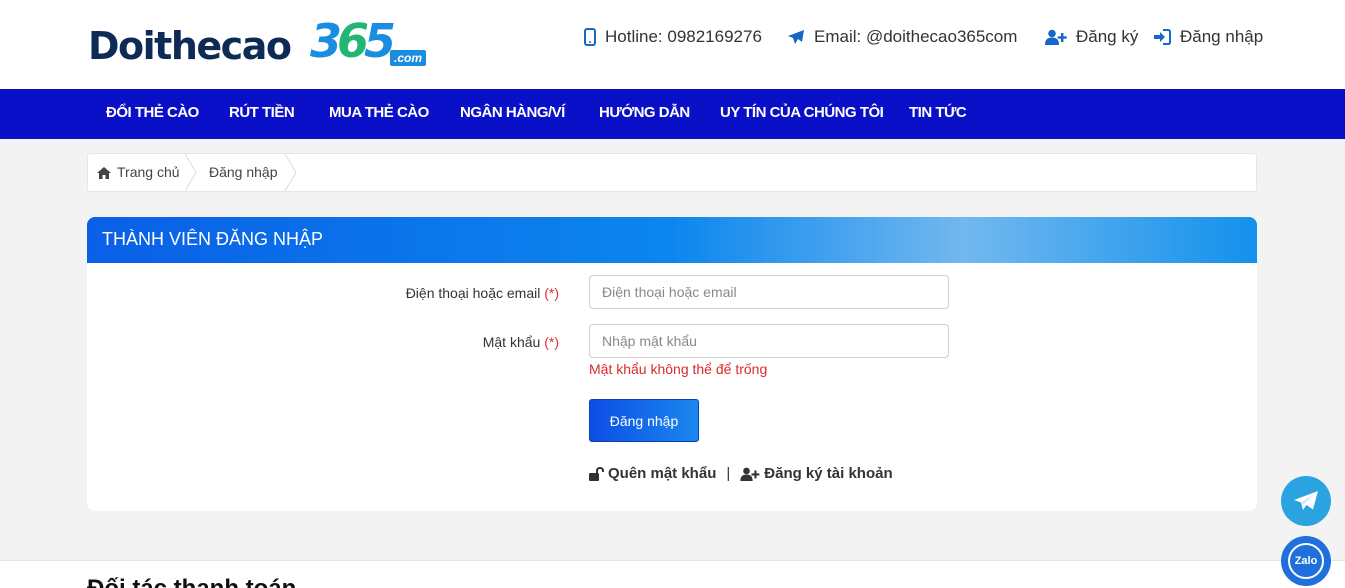 Image resolution: width=1345 pixels, height=588 pixels. Describe the element at coordinates (796, 37) in the screenshot. I see `paper-plane-icon` at that location.